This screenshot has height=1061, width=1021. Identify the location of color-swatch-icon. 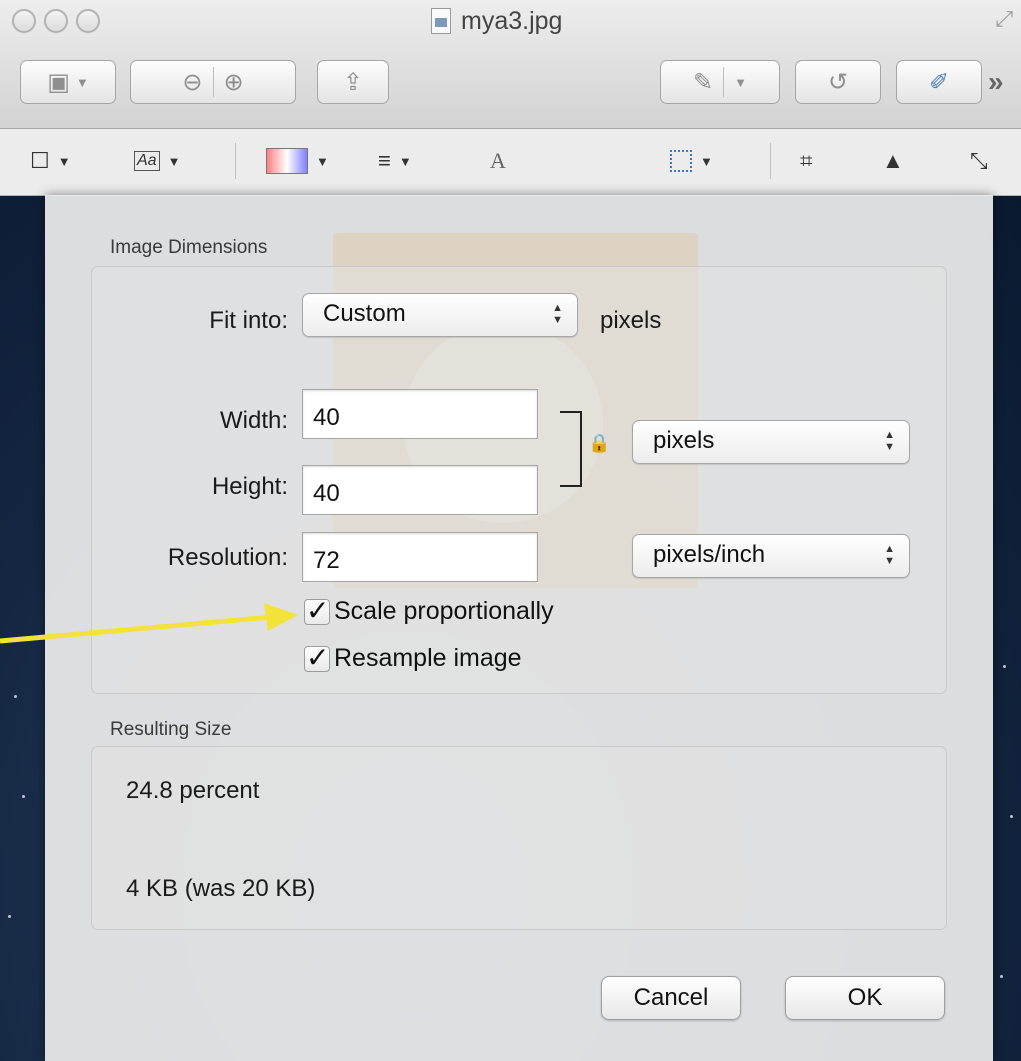
(287, 161).